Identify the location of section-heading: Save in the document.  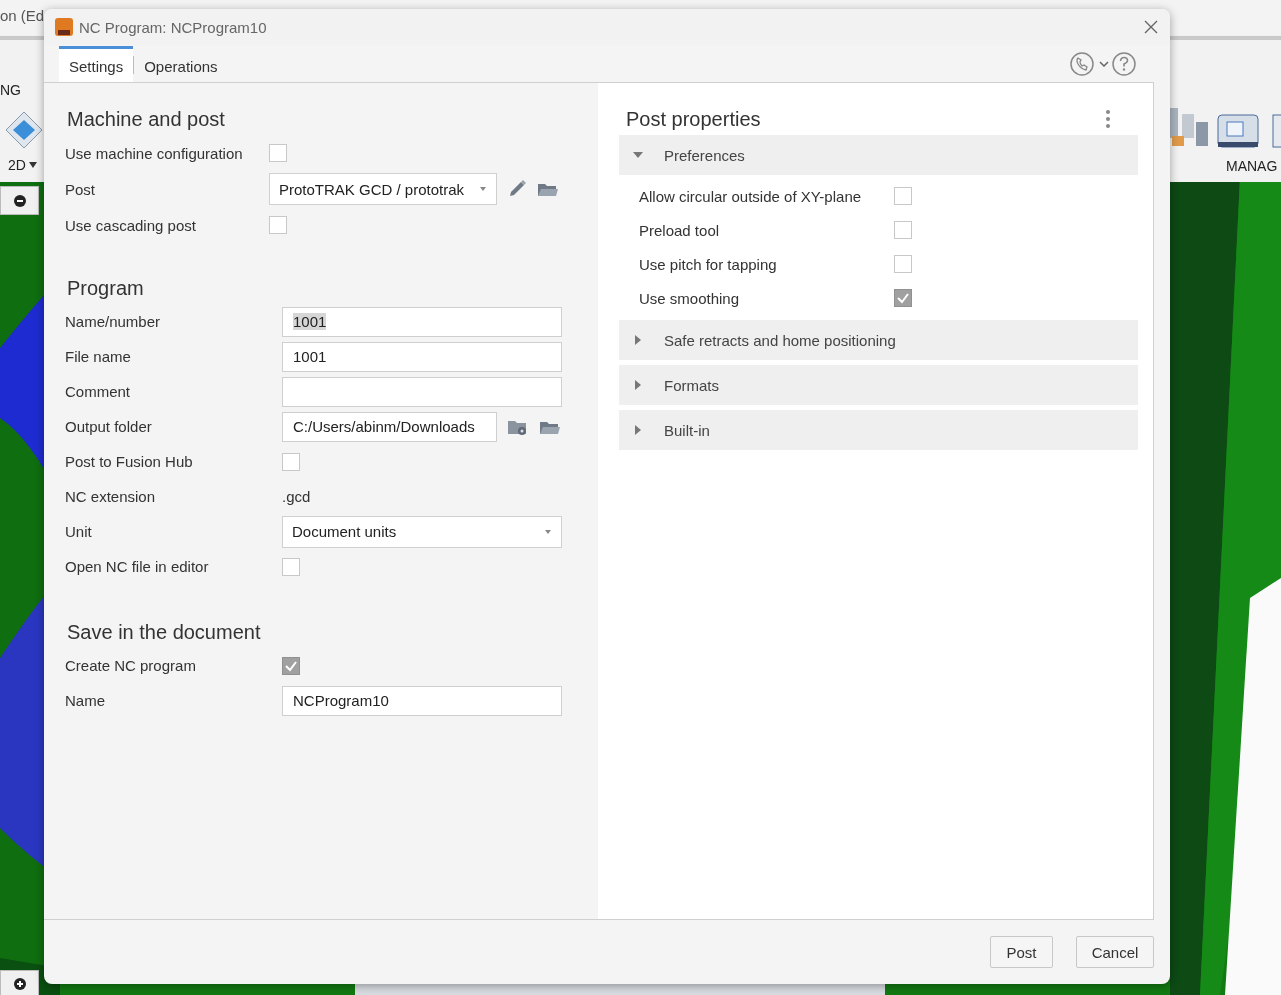
(164, 632).